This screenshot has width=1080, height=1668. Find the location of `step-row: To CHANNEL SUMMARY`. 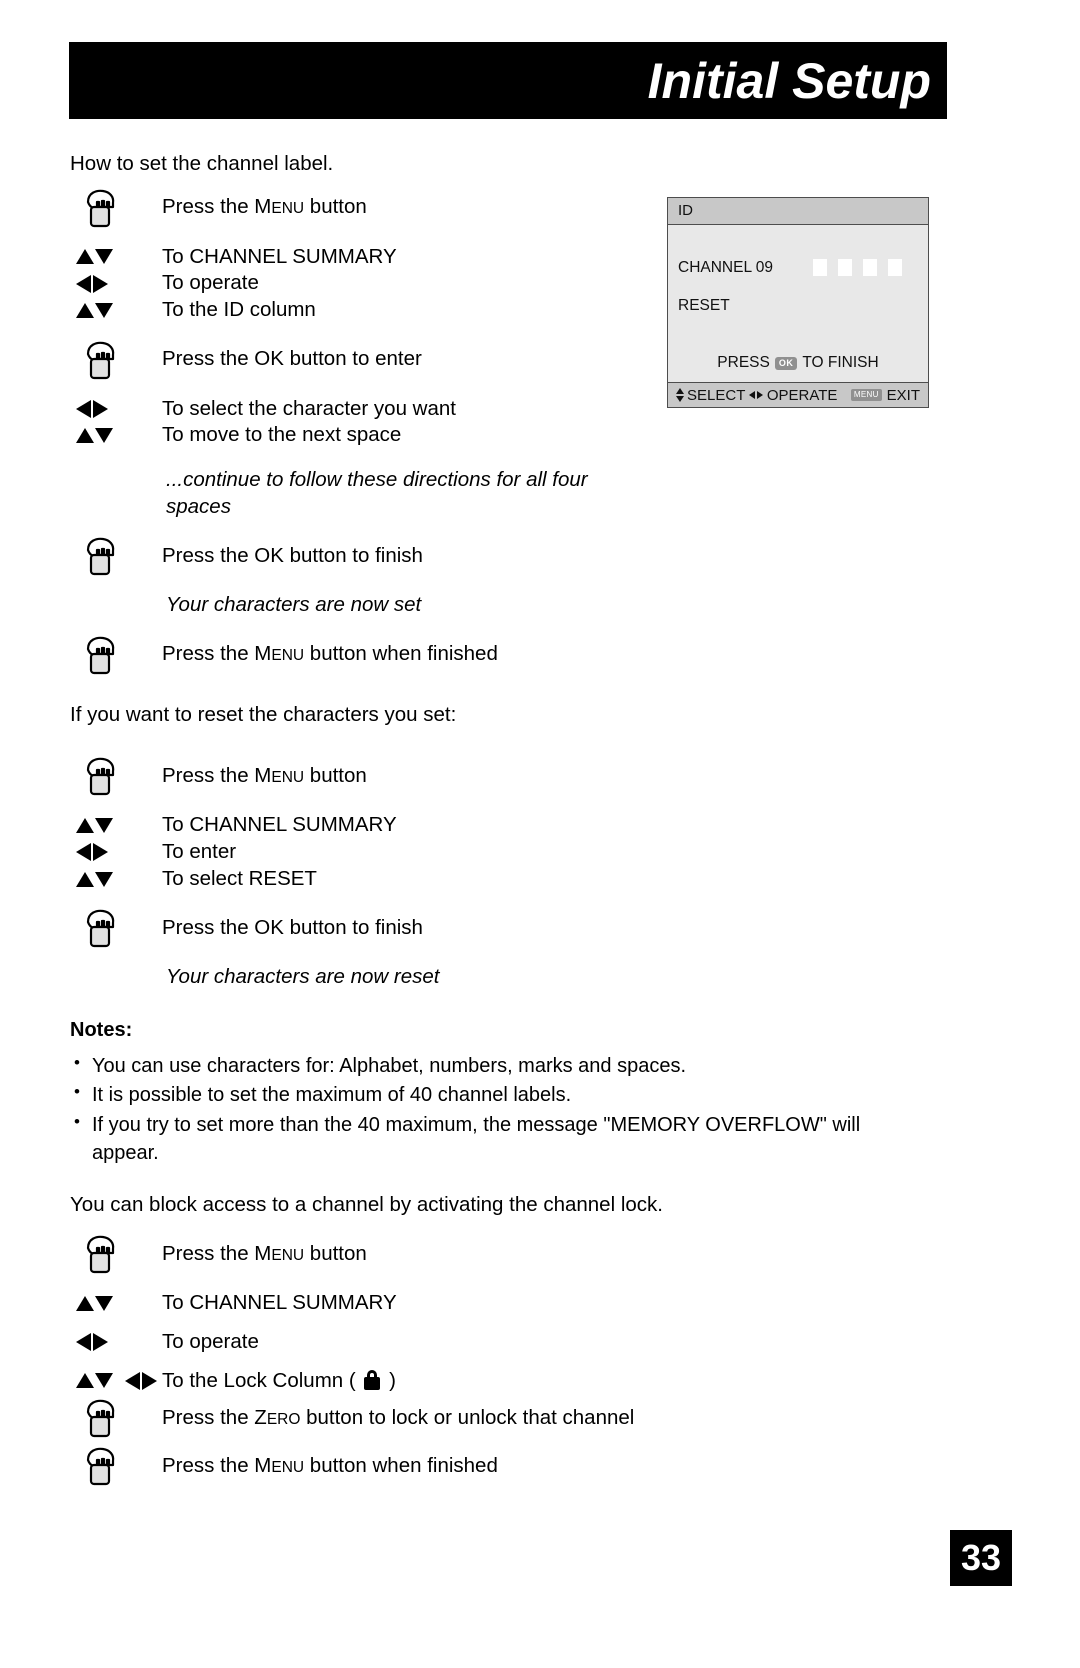

step-row: To CHANNEL SUMMARY is located at coordinates (540, 1303).